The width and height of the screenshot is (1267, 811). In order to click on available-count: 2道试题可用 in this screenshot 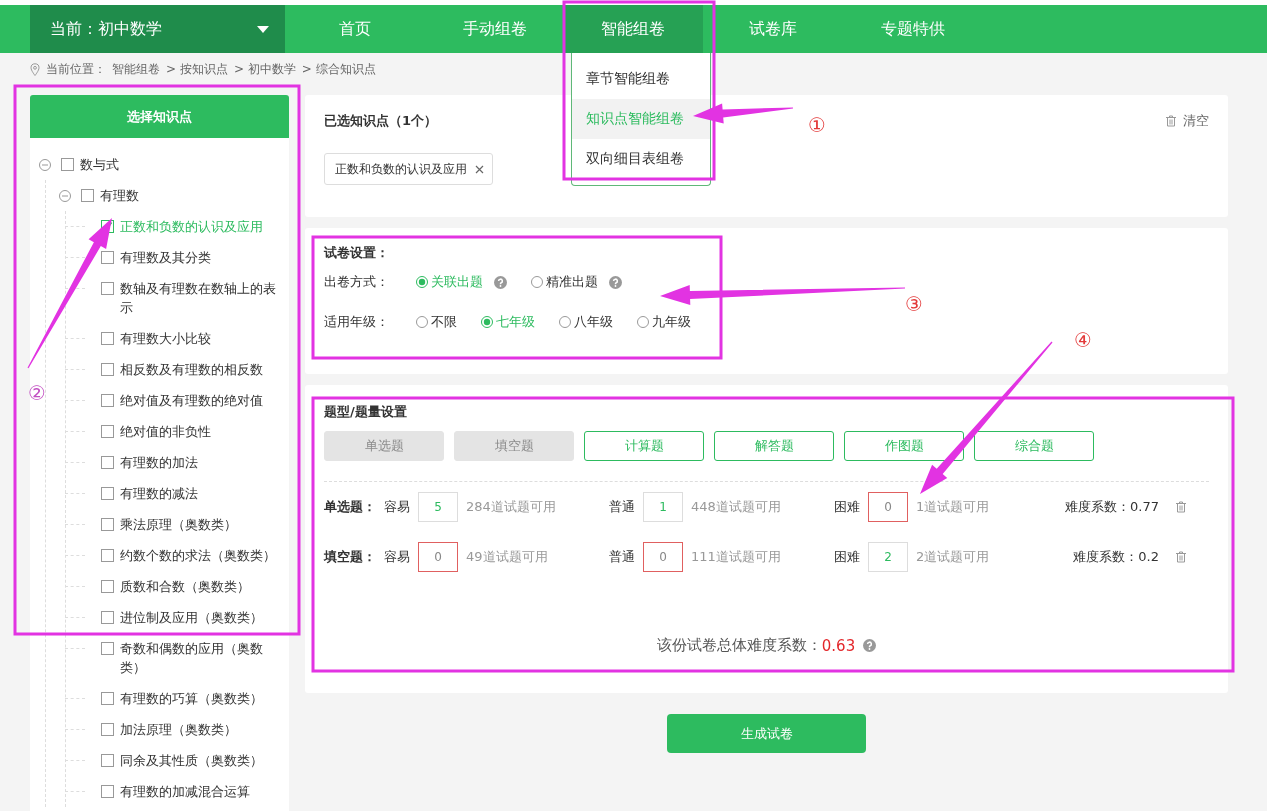, I will do `click(953, 557)`.